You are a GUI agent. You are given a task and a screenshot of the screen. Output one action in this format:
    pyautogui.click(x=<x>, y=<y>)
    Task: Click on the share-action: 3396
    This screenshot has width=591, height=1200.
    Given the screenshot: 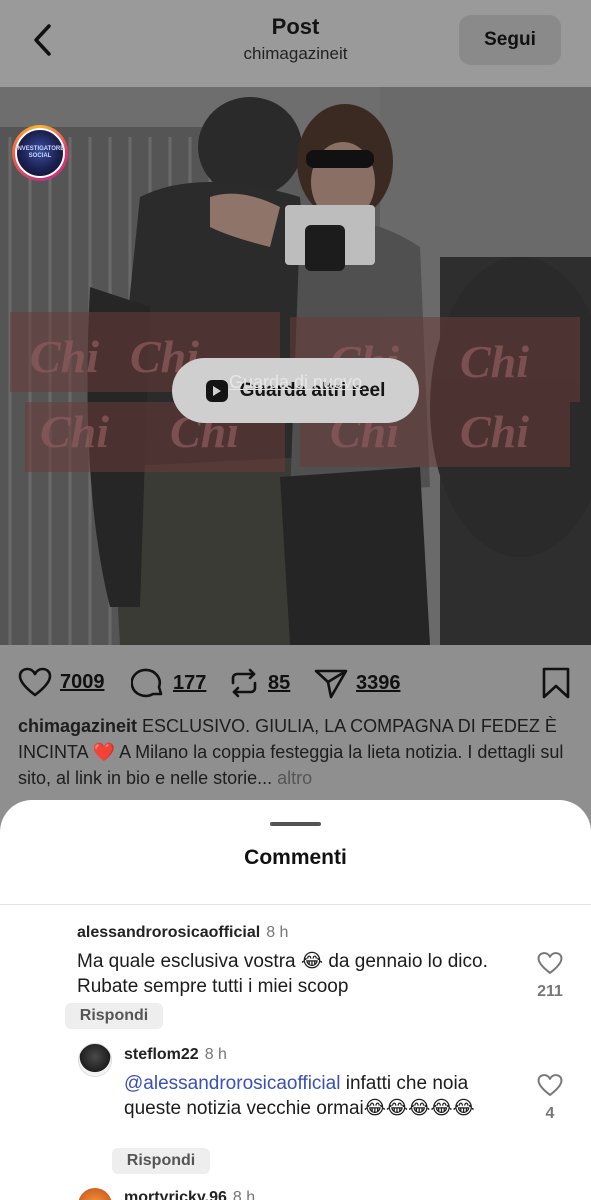 What is the action you would take?
    pyautogui.click(x=357, y=683)
    